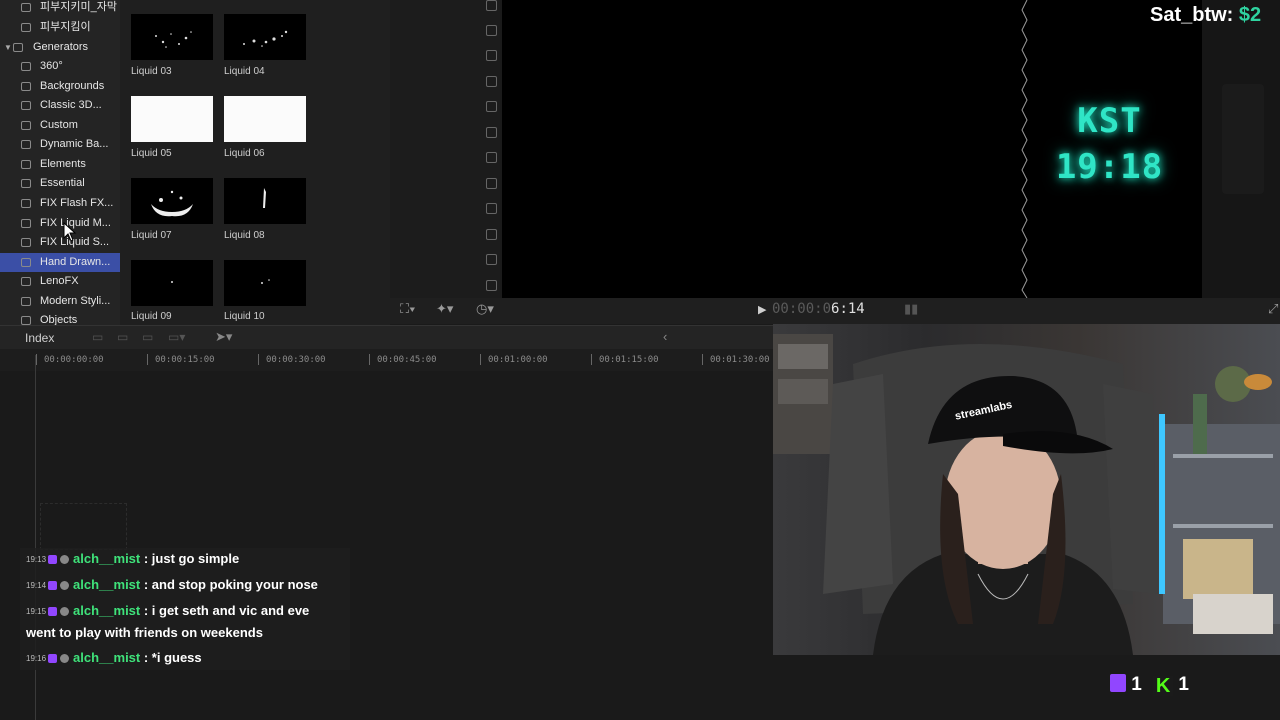 This screenshot has width=1280, height=720. Describe the element at coordinates (36, 612) in the screenshot. I see `chat-timestamp: 19:15` at that location.